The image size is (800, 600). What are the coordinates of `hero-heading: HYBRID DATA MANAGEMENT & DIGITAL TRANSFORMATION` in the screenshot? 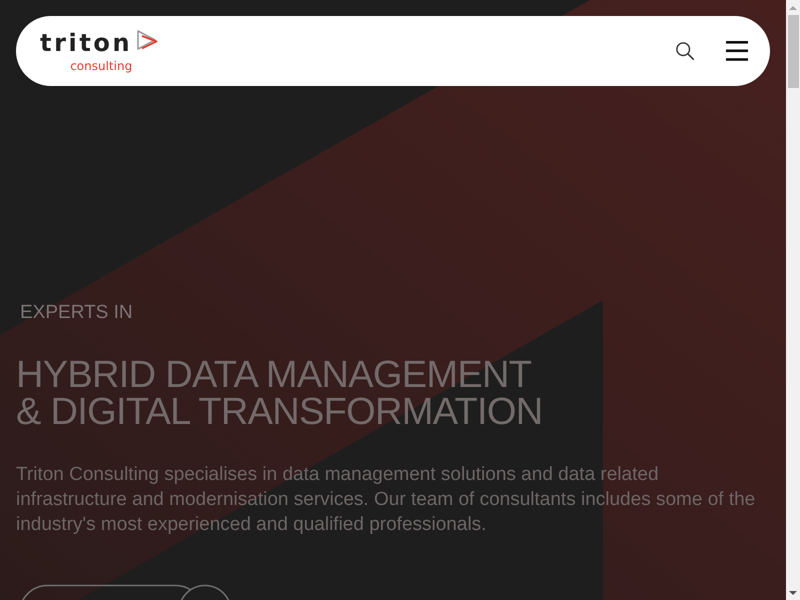 It's located at (280, 394).